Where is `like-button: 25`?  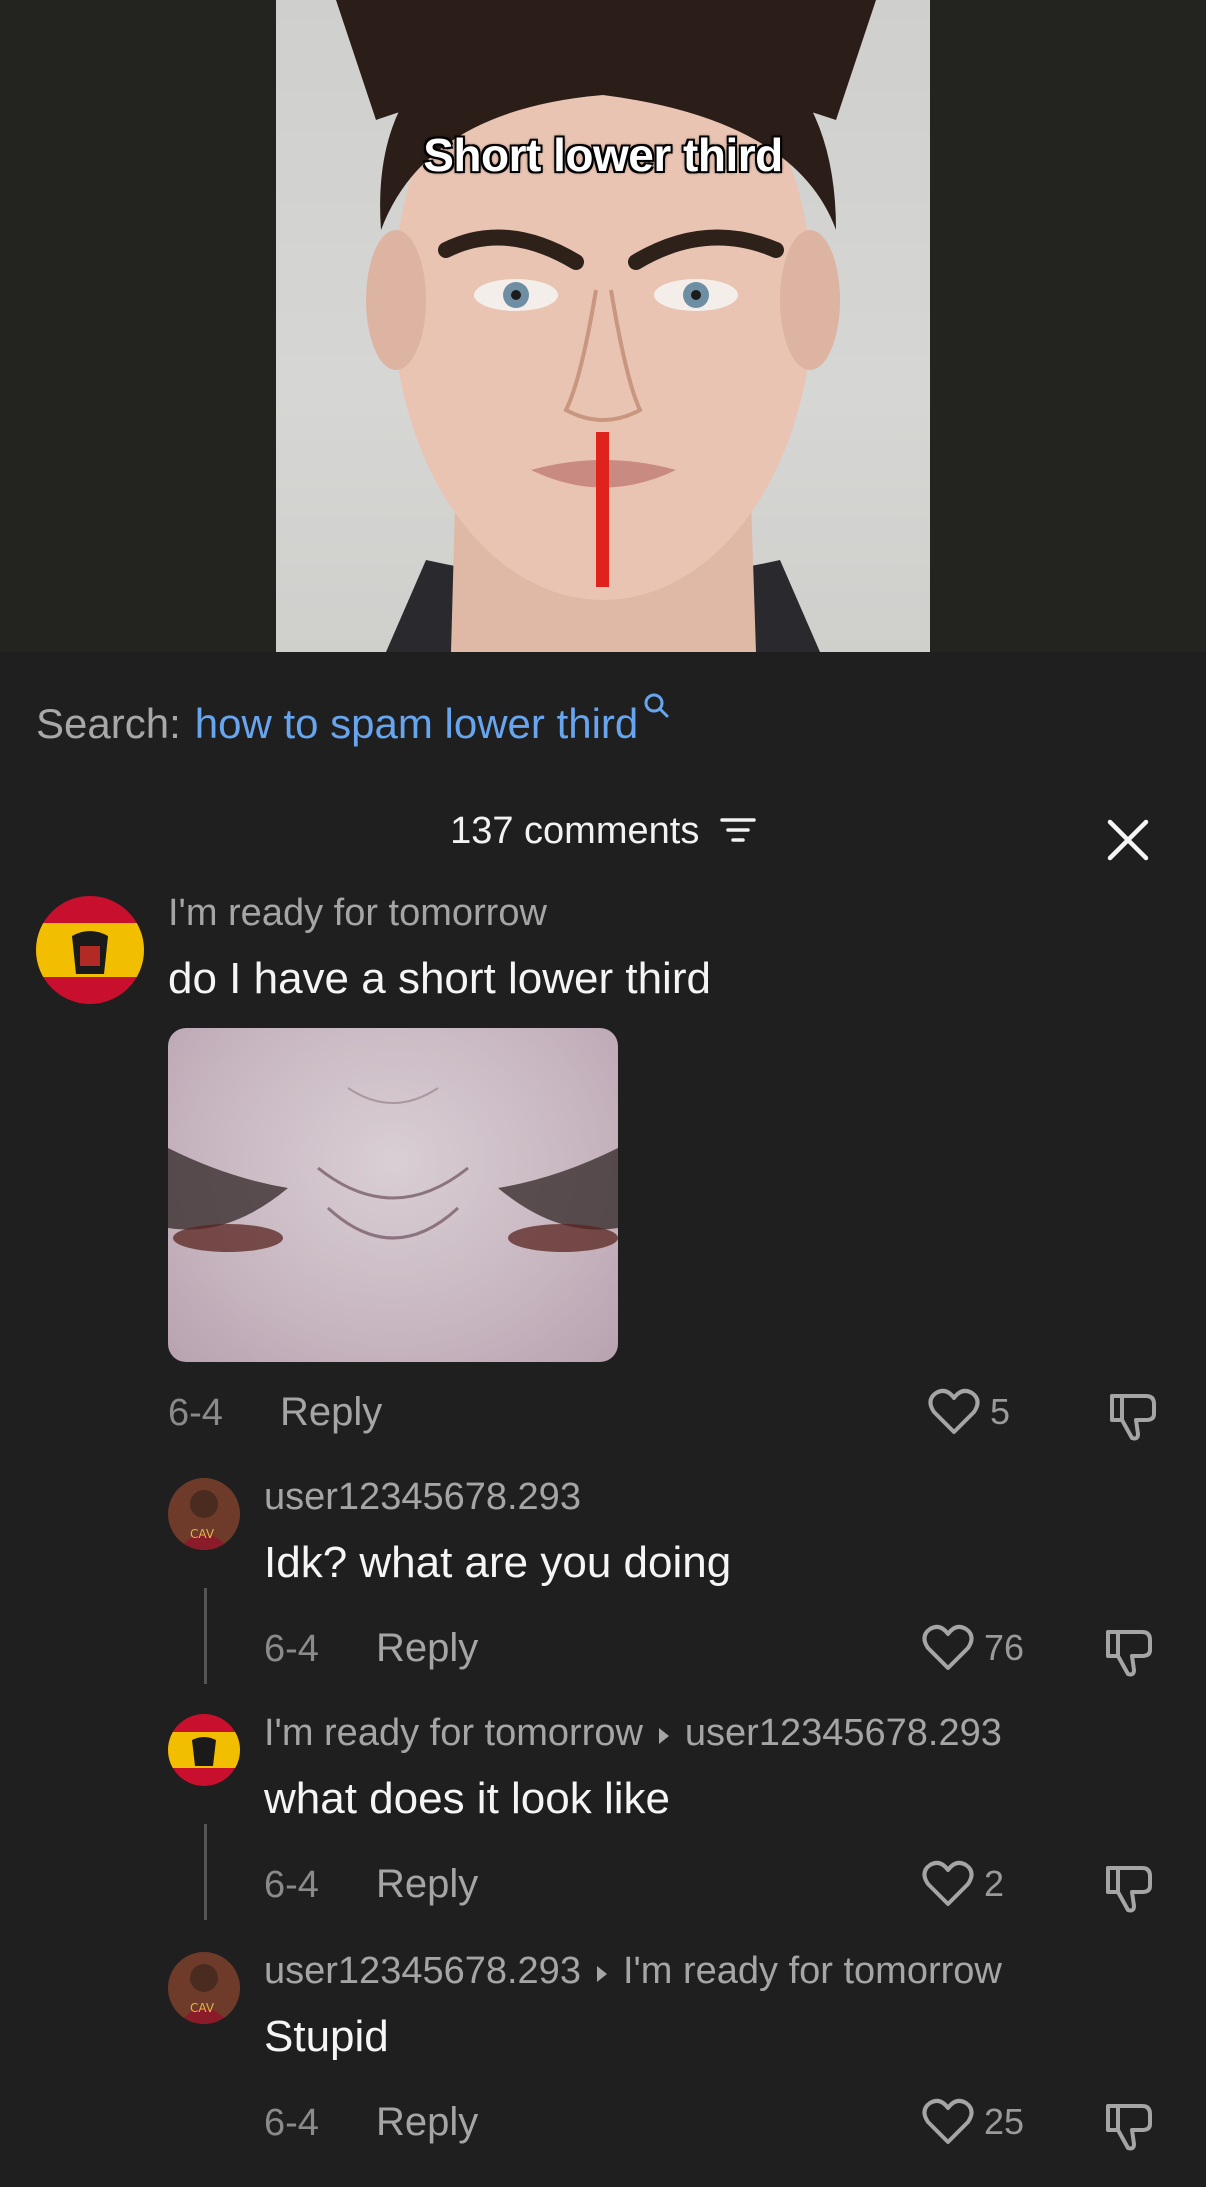 like-button: 25 is located at coordinates (973, 2122).